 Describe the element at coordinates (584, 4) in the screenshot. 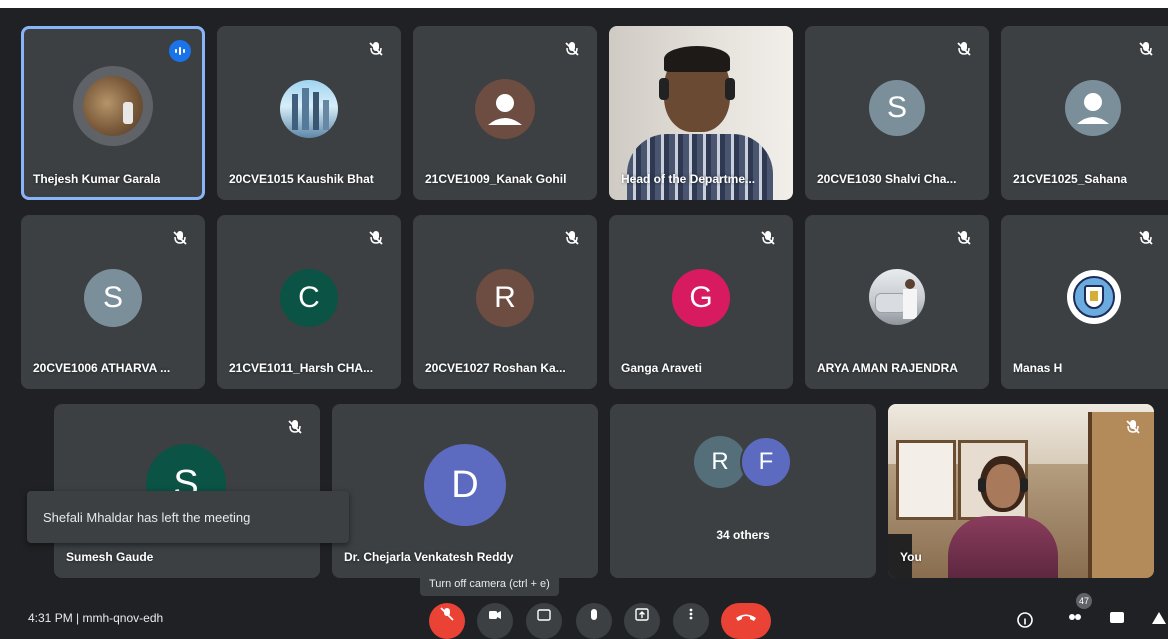

I see `top-edge` at that location.